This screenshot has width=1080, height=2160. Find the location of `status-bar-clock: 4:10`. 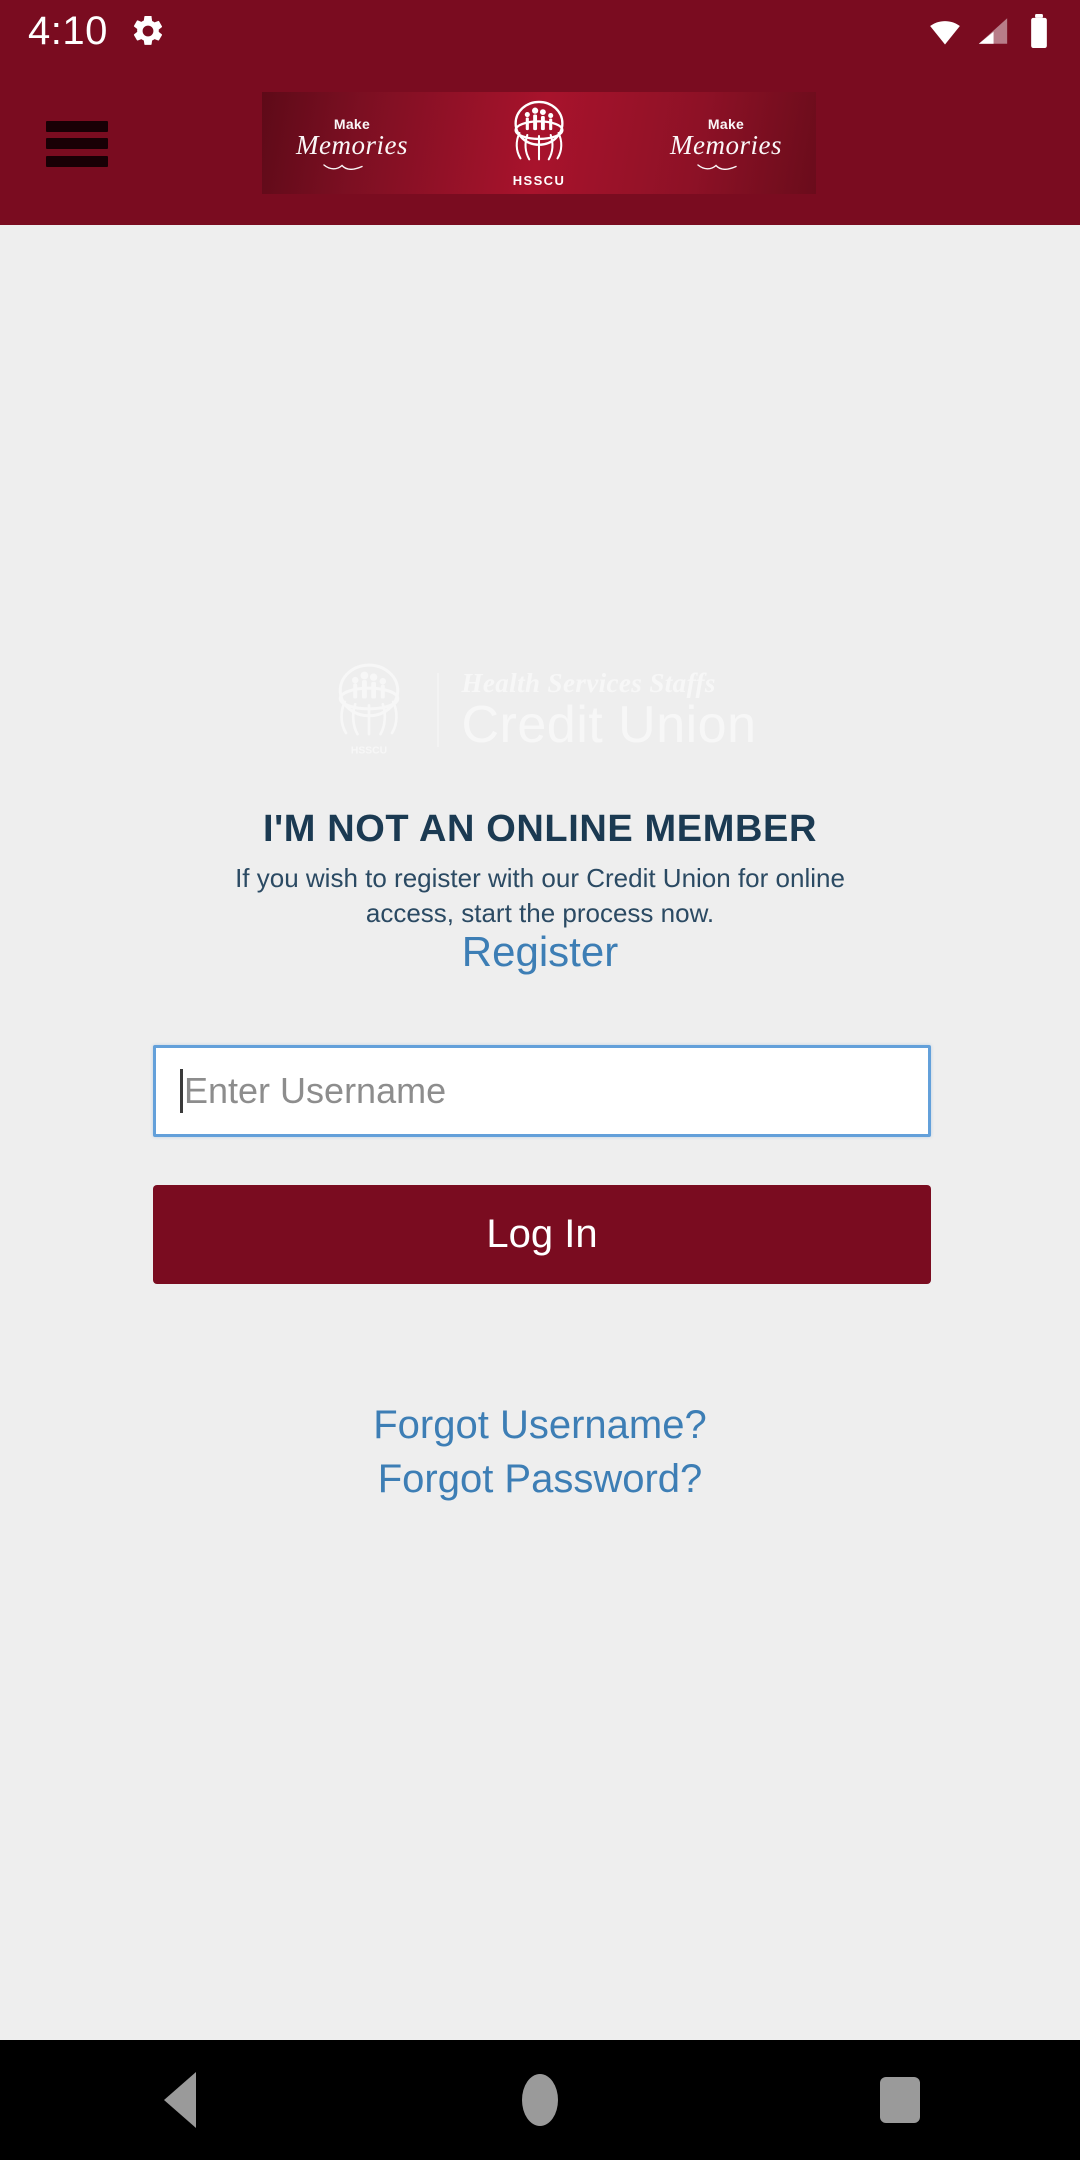

status-bar-clock: 4:10 is located at coordinates (68, 30).